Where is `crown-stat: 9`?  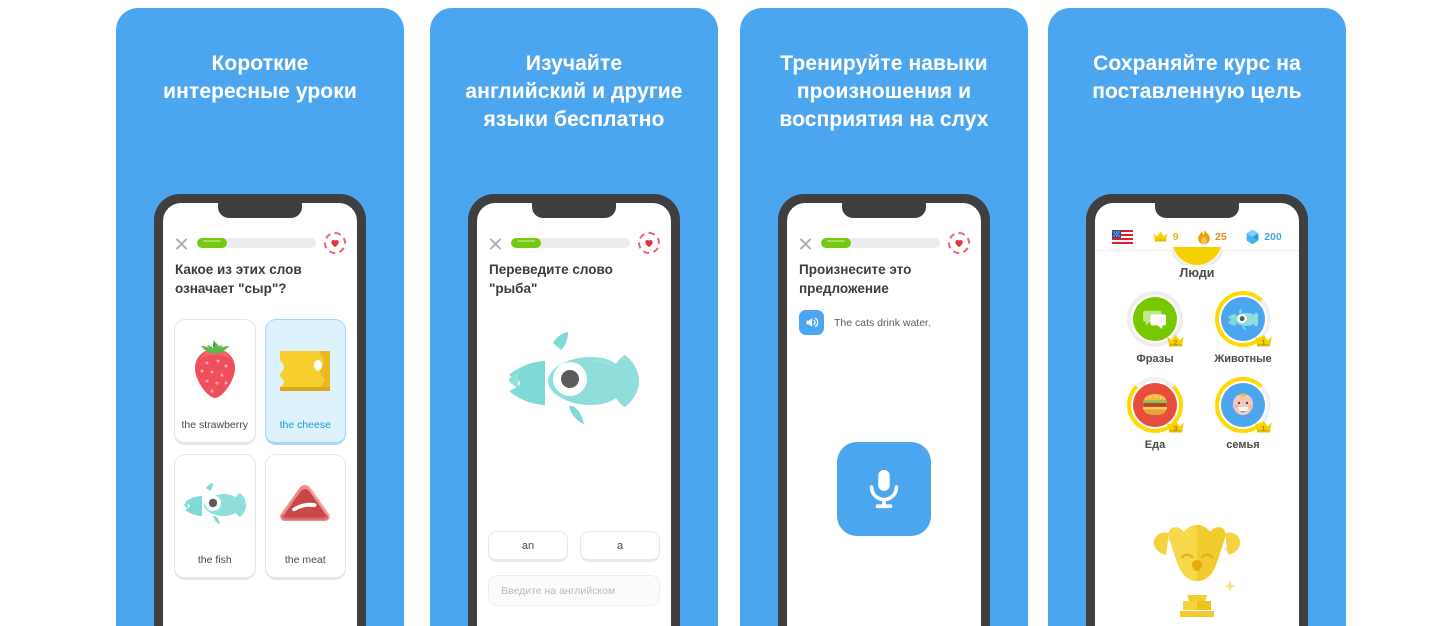
crown-stat: 9 is located at coordinates (1165, 236).